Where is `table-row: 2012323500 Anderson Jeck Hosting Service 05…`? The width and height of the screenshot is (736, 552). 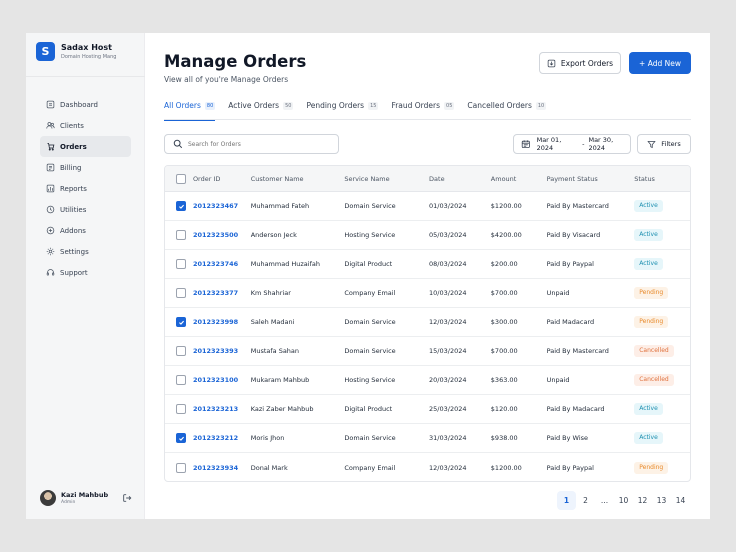
table-row: 2012323500 Anderson Jeck Hosting Service 05… is located at coordinates (427, 235).